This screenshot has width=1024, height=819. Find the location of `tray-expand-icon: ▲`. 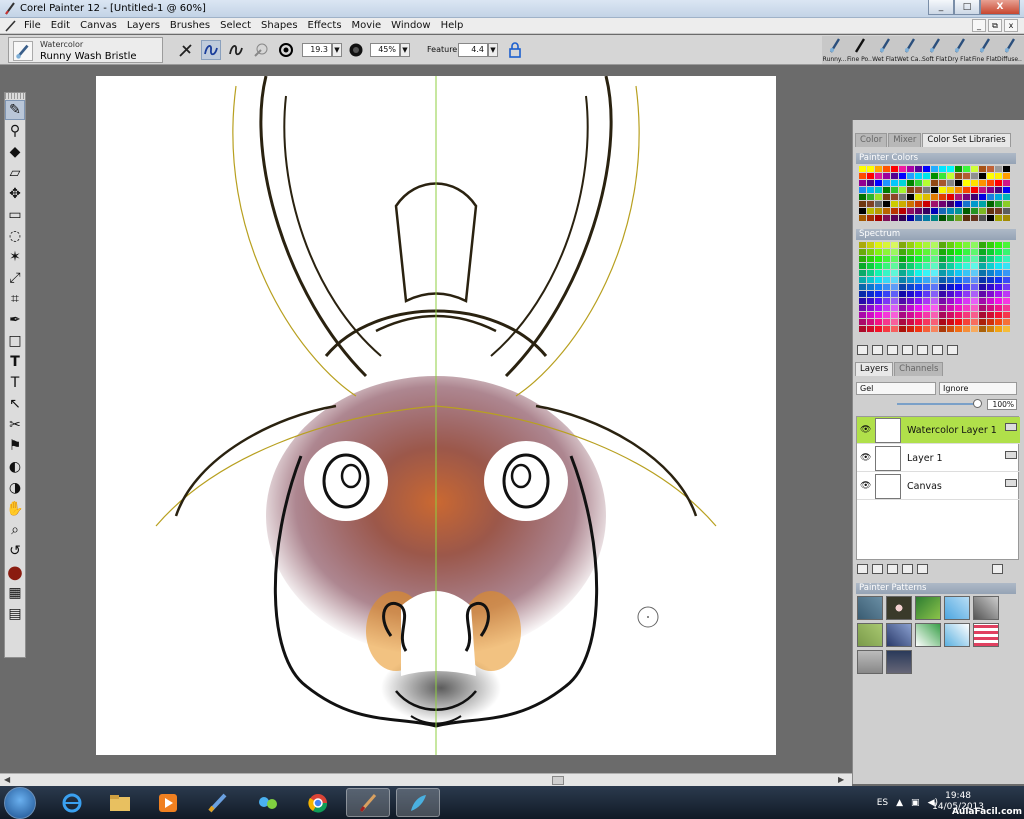

tray-expand-icon: ▲ is located at coordinates (899, 803).